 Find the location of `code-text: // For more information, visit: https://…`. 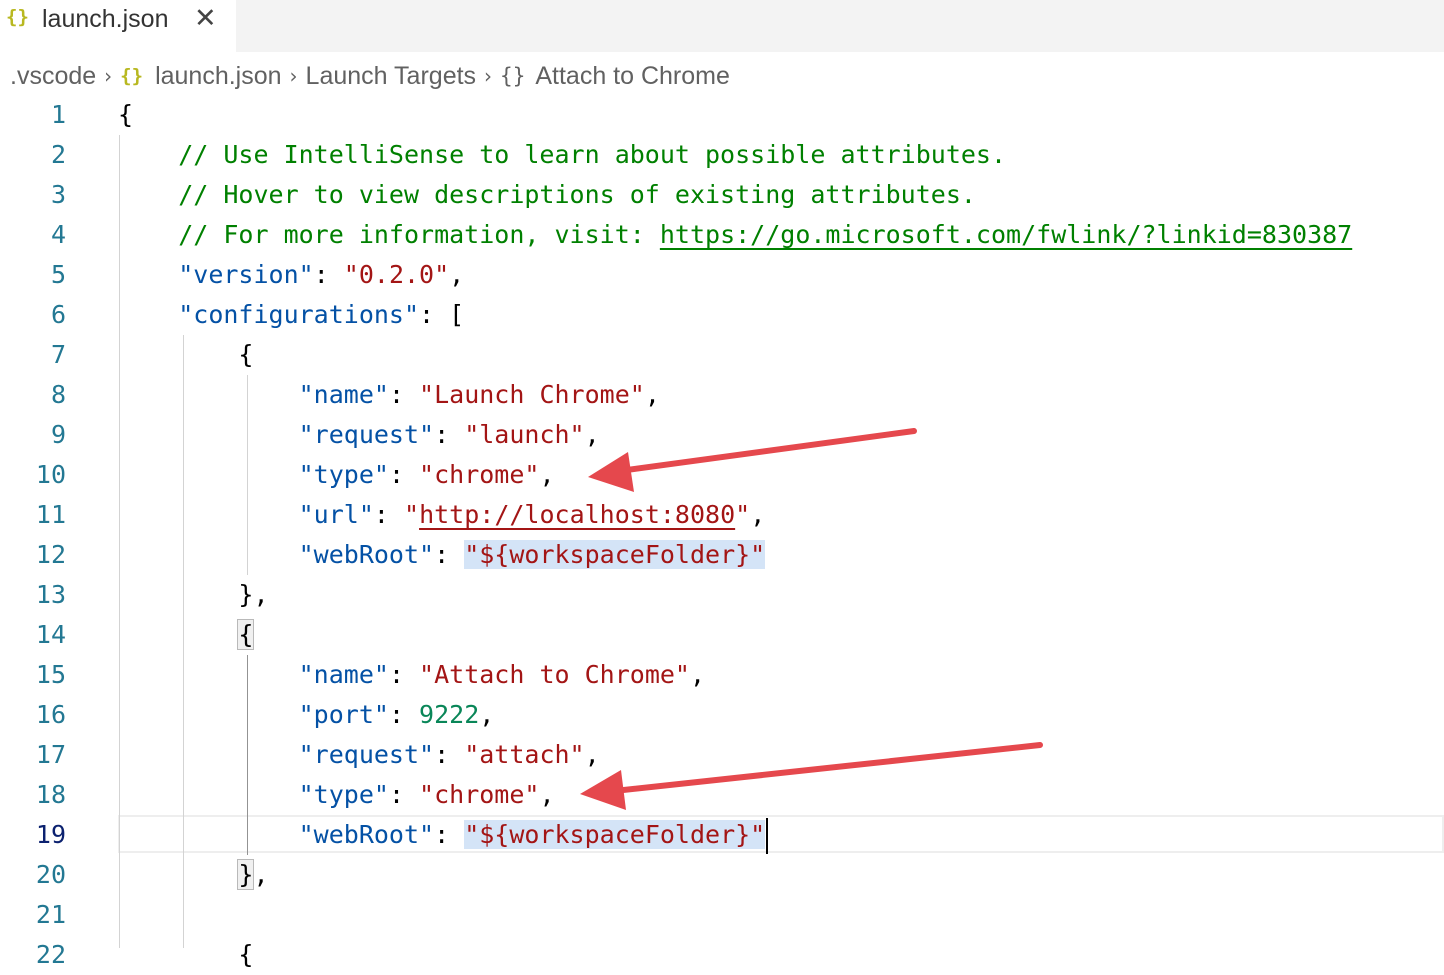

code-text: // For more information, visit: https://… is located at coordinates (735, 235).